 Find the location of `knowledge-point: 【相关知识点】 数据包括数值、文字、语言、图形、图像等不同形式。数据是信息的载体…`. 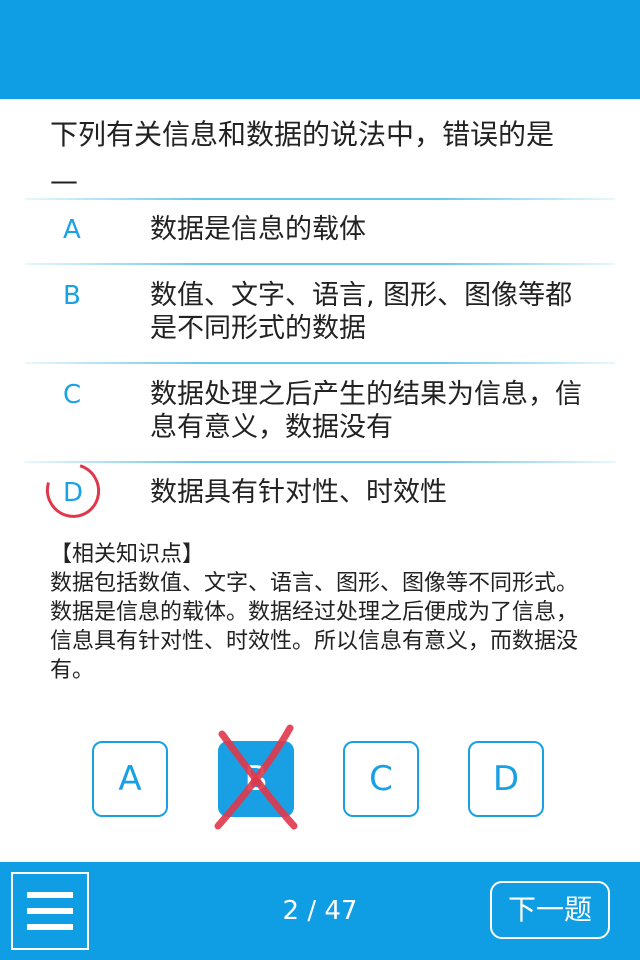

knowledge-point: 【相关知识点】 数据包括数值、文字、语言、图形、图像等不同形式。数据是信息的载体… is located at coordinates (320, 612).